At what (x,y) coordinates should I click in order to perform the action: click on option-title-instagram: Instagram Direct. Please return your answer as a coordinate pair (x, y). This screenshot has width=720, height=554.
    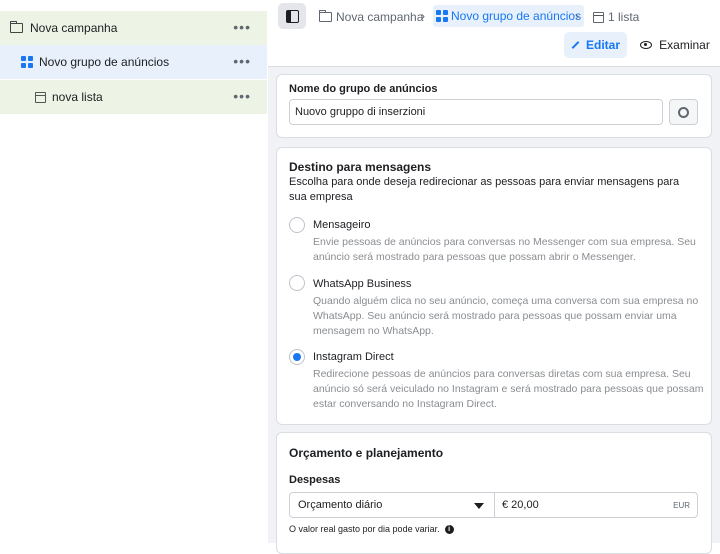
    Looking at the image, I should click on (353, 357).